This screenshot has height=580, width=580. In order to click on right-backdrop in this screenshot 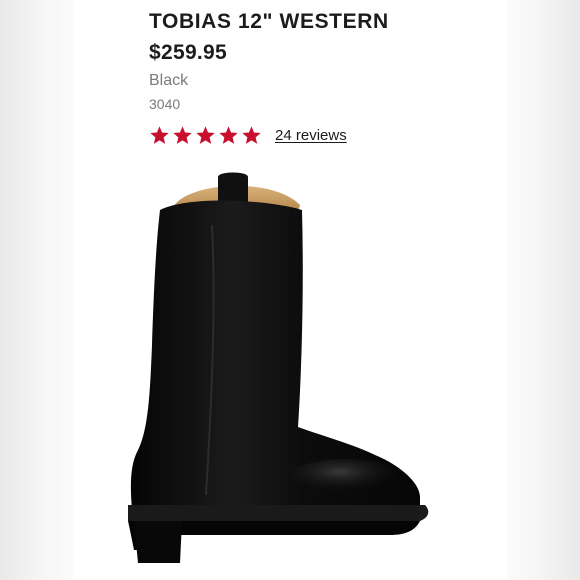, I will do `click(543, 290)`.